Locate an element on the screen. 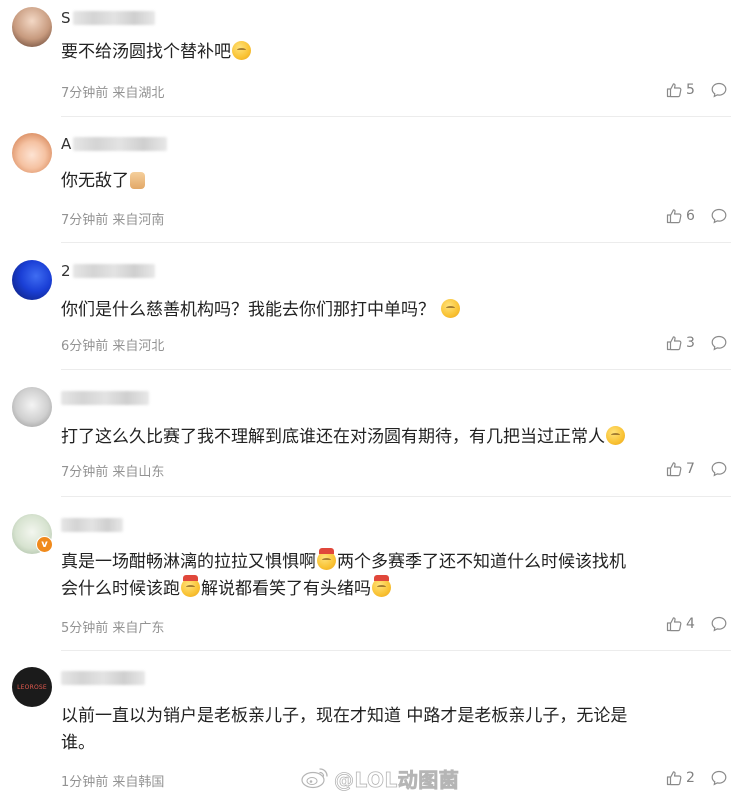 Image resolution: width=745 pixels, height=796 pixels. comment-text-line: 会什么时候该跑 is located at coordinates (120, 589).